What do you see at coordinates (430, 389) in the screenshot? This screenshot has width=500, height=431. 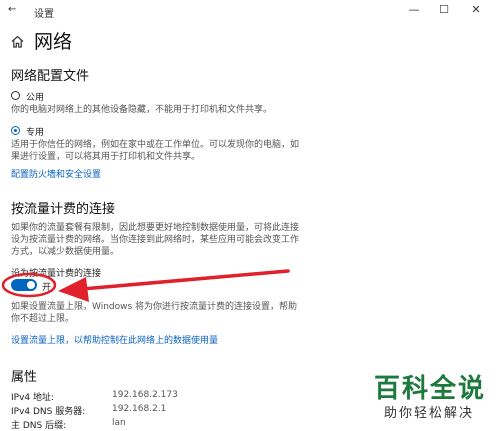 I see `watermark-title: 百科全说` at bounding box center [430, 389].